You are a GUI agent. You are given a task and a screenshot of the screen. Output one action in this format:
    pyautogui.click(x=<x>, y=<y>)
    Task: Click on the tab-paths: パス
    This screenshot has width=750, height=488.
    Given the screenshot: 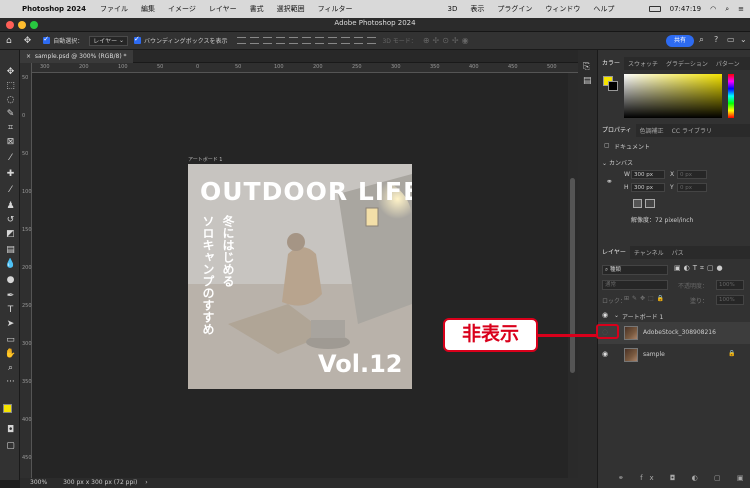 What is the action you would take?
    pyautogui.click(x=678, y=252)
    